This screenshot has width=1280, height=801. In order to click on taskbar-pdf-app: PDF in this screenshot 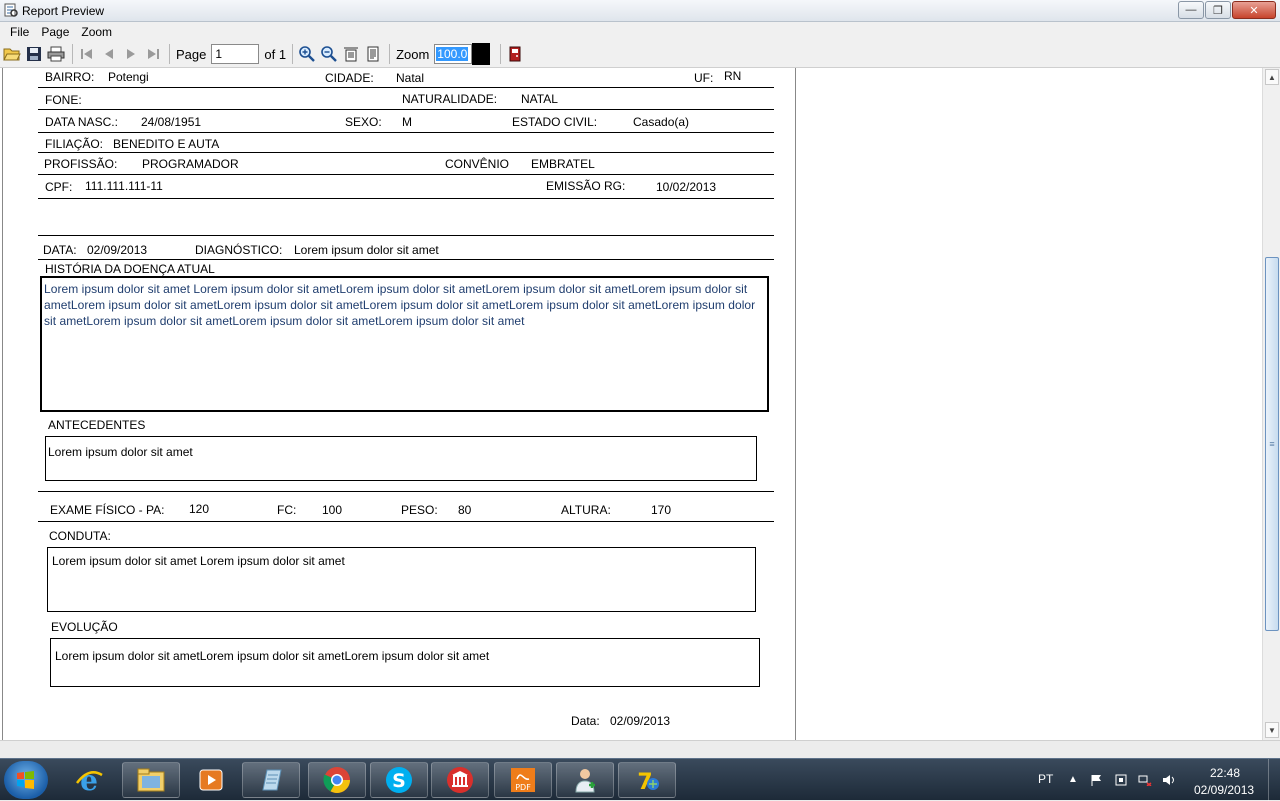, I will do `click(523, 780)`.